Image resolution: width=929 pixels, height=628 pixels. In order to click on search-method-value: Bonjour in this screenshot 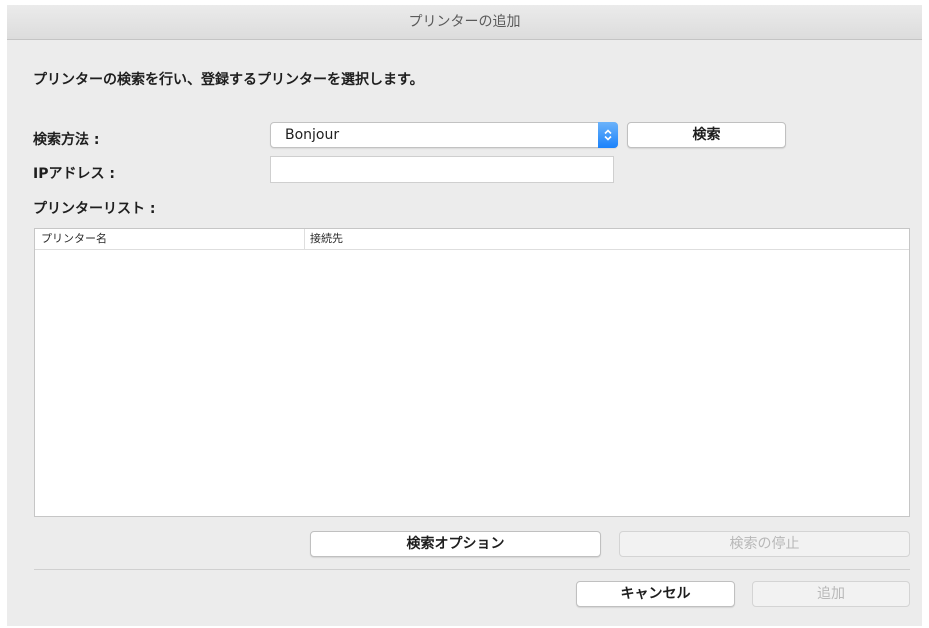, I will do `click(312, 135)`.